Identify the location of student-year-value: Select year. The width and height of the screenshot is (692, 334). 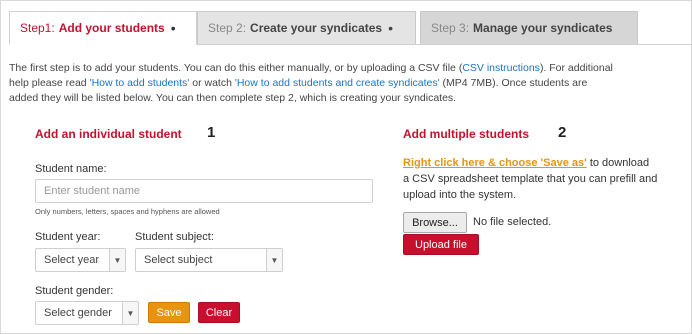
(72, 260).